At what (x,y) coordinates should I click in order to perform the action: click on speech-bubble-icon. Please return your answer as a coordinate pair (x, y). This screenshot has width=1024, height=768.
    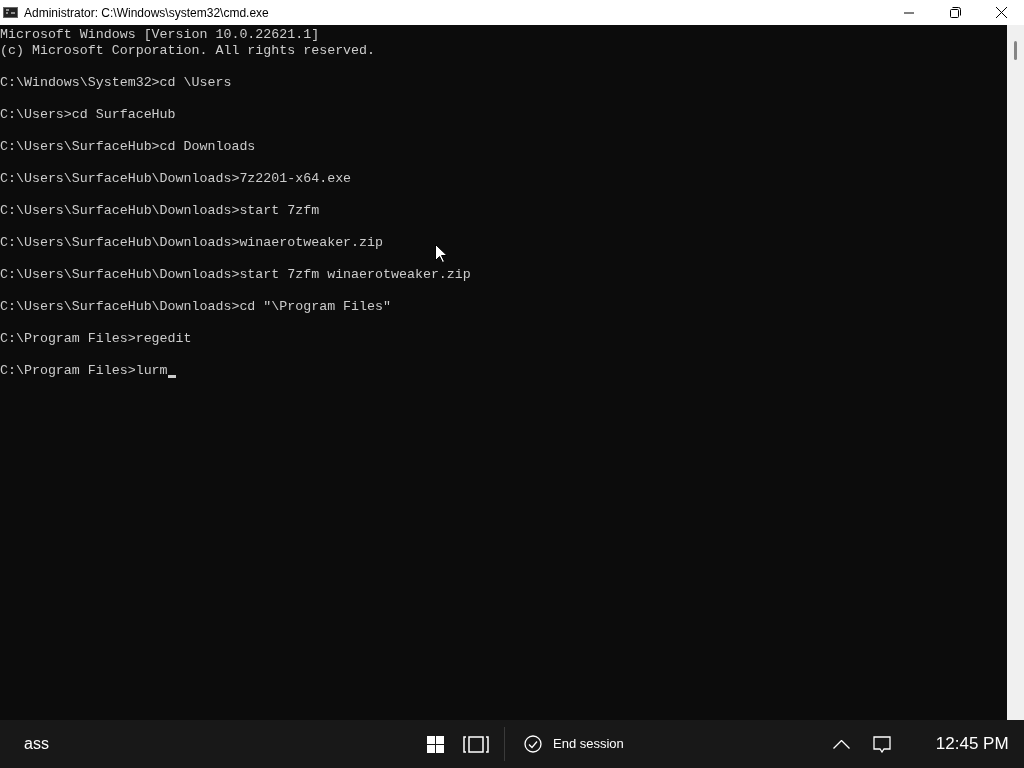
    Looking at the image, I should click on (881, 744).